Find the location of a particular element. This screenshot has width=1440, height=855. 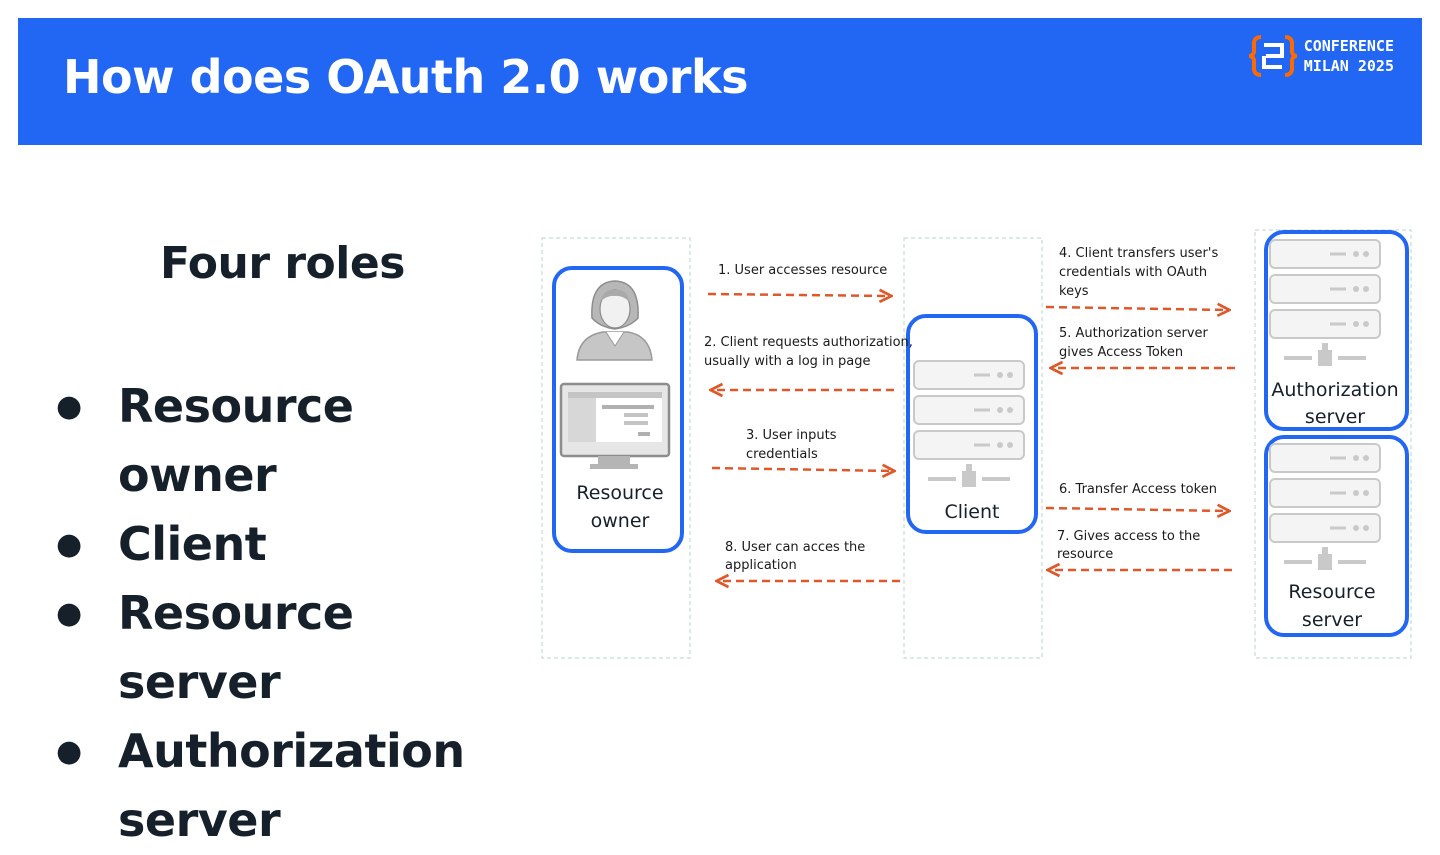

resource-owner-label-1: Resource is located at coordinates (619, 493).